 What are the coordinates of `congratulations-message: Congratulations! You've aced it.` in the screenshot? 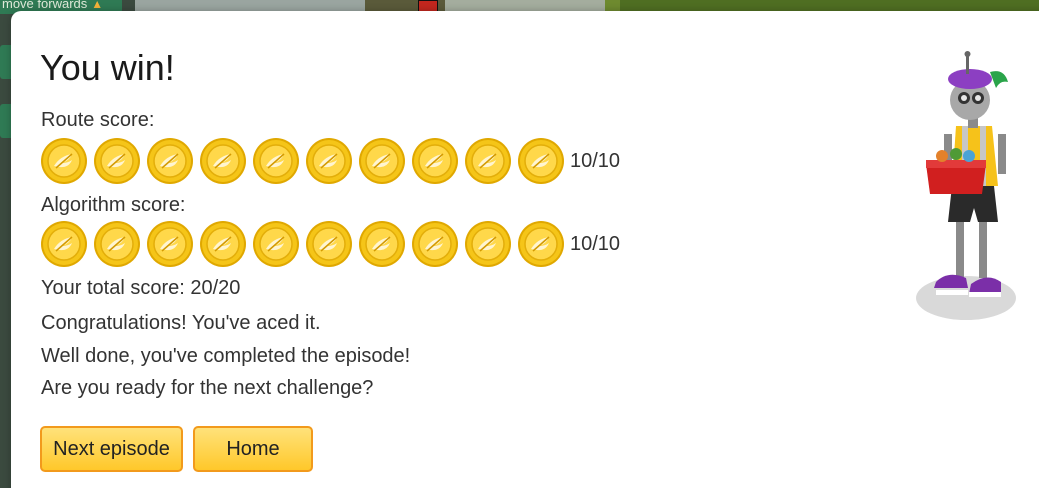 It's located at (181, 323).